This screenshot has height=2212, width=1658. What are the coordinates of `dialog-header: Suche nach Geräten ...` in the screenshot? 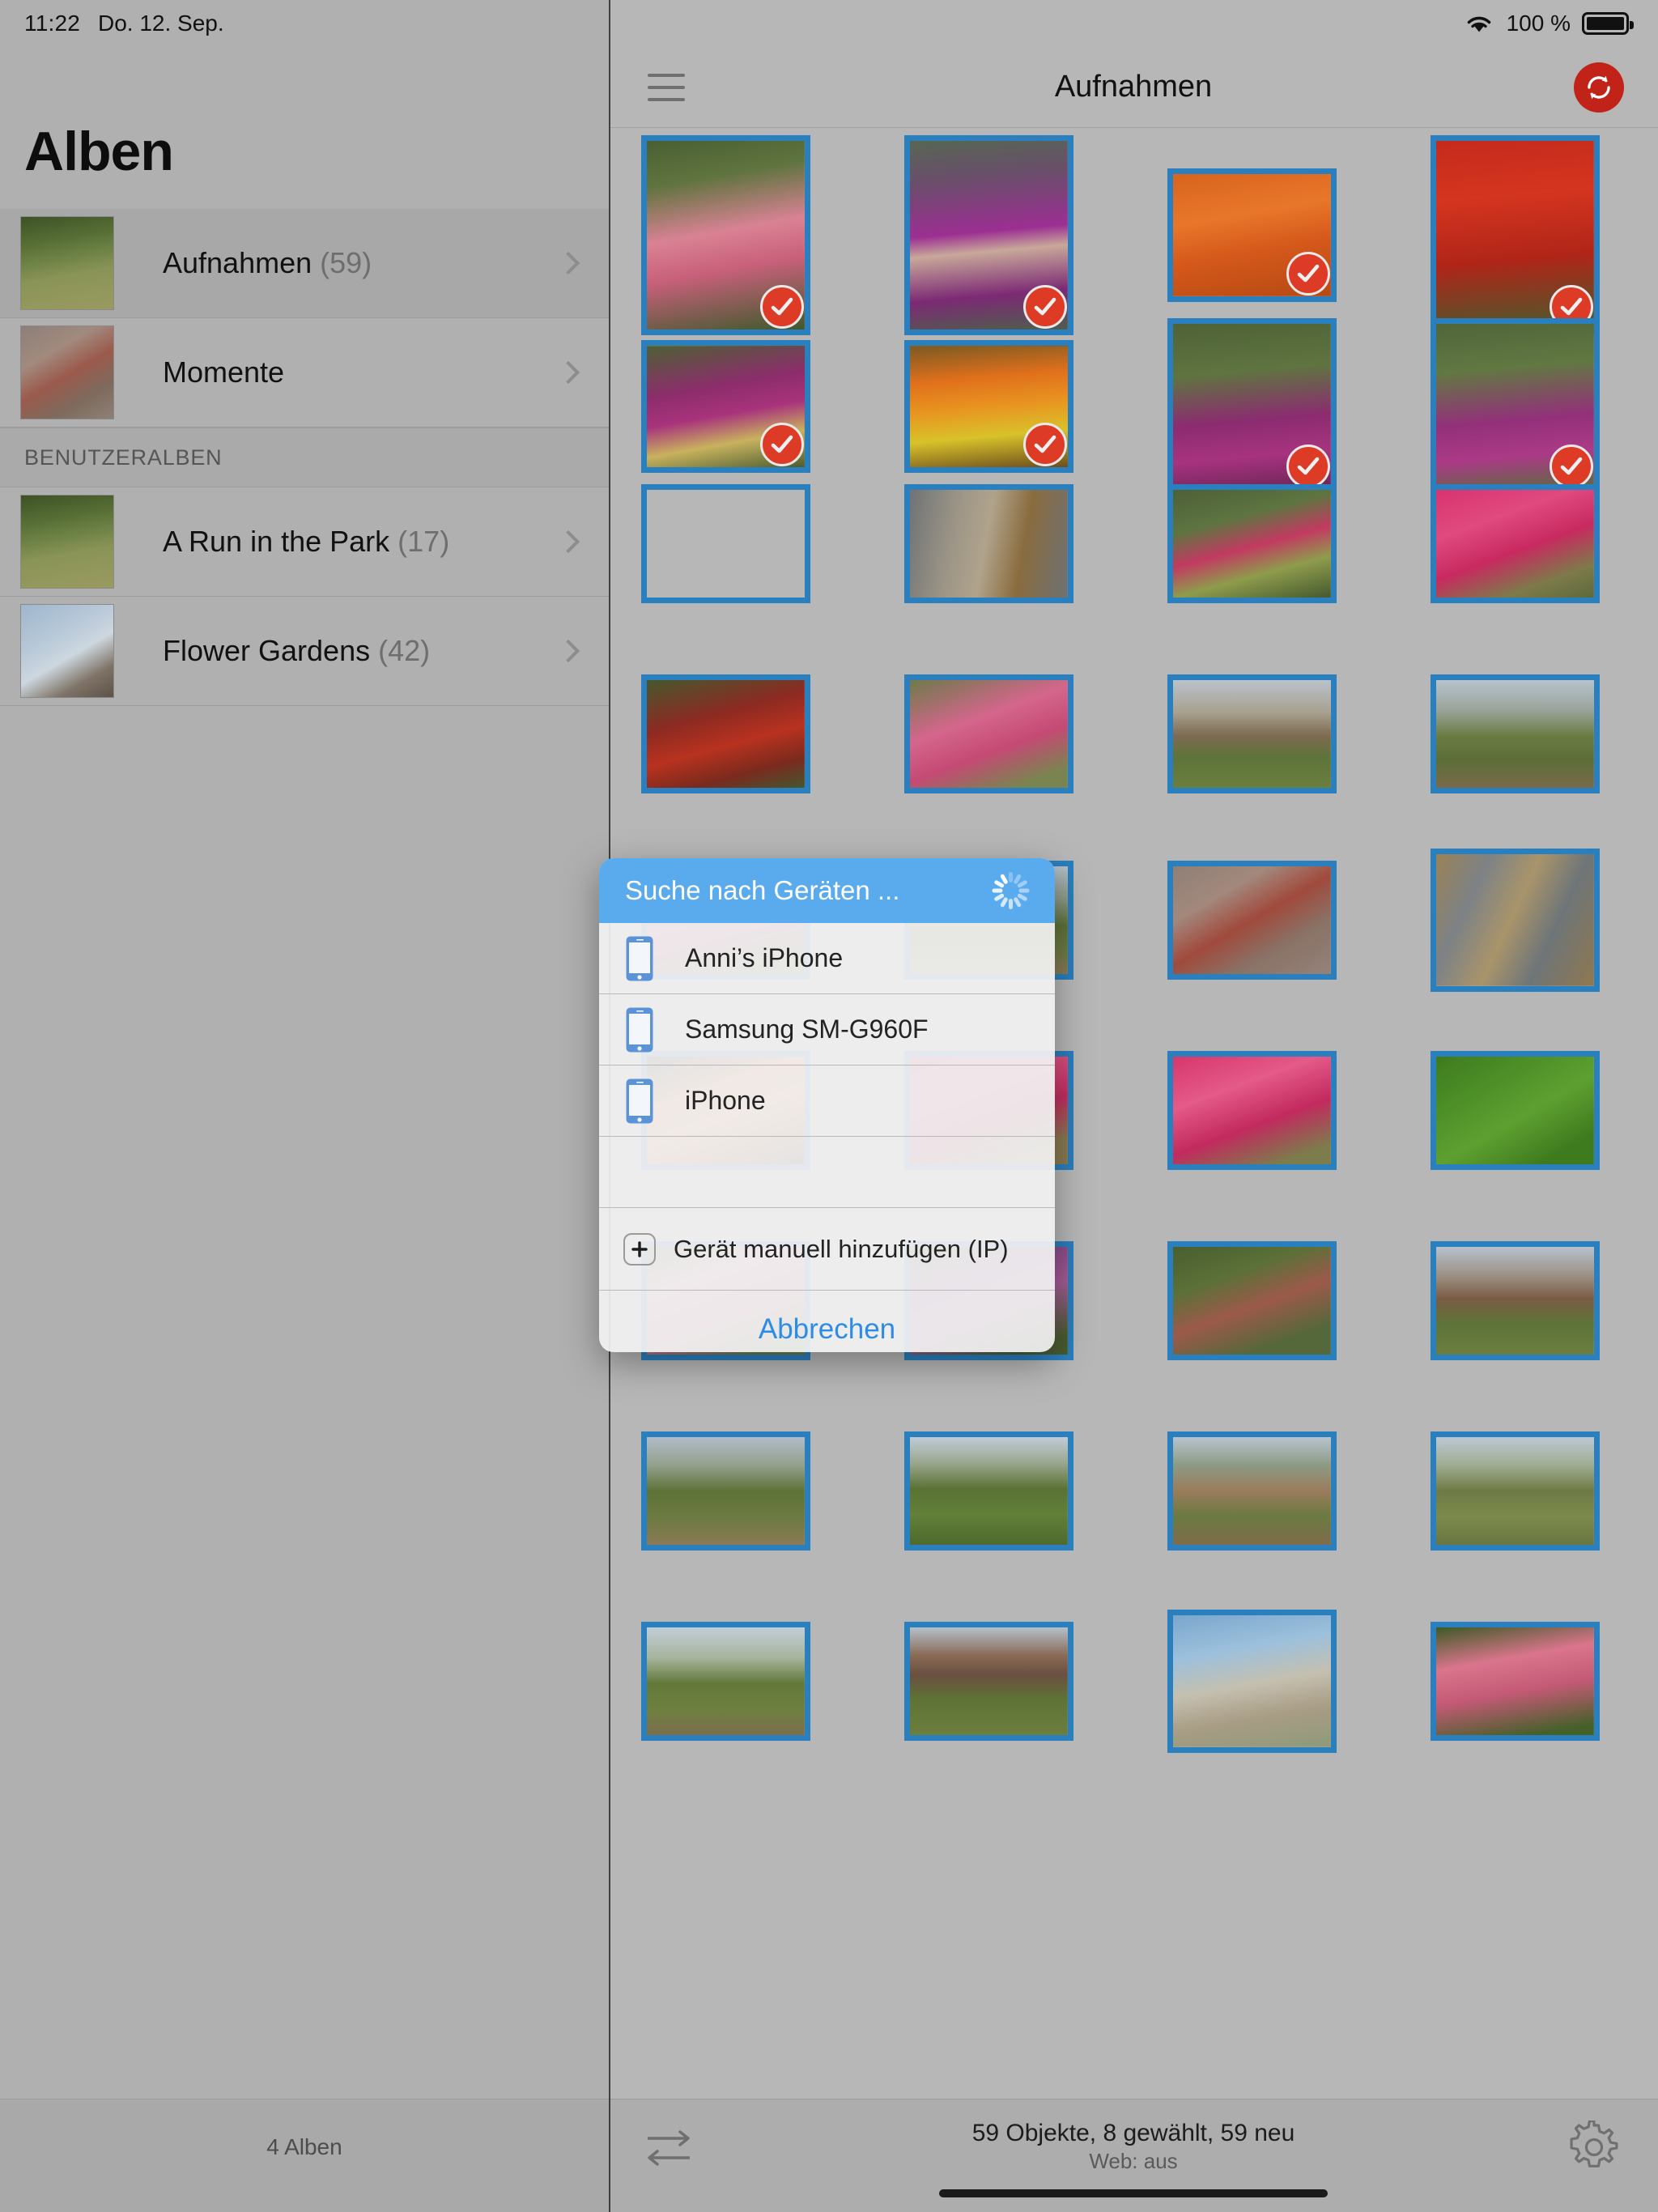 It's located at (827, 891).